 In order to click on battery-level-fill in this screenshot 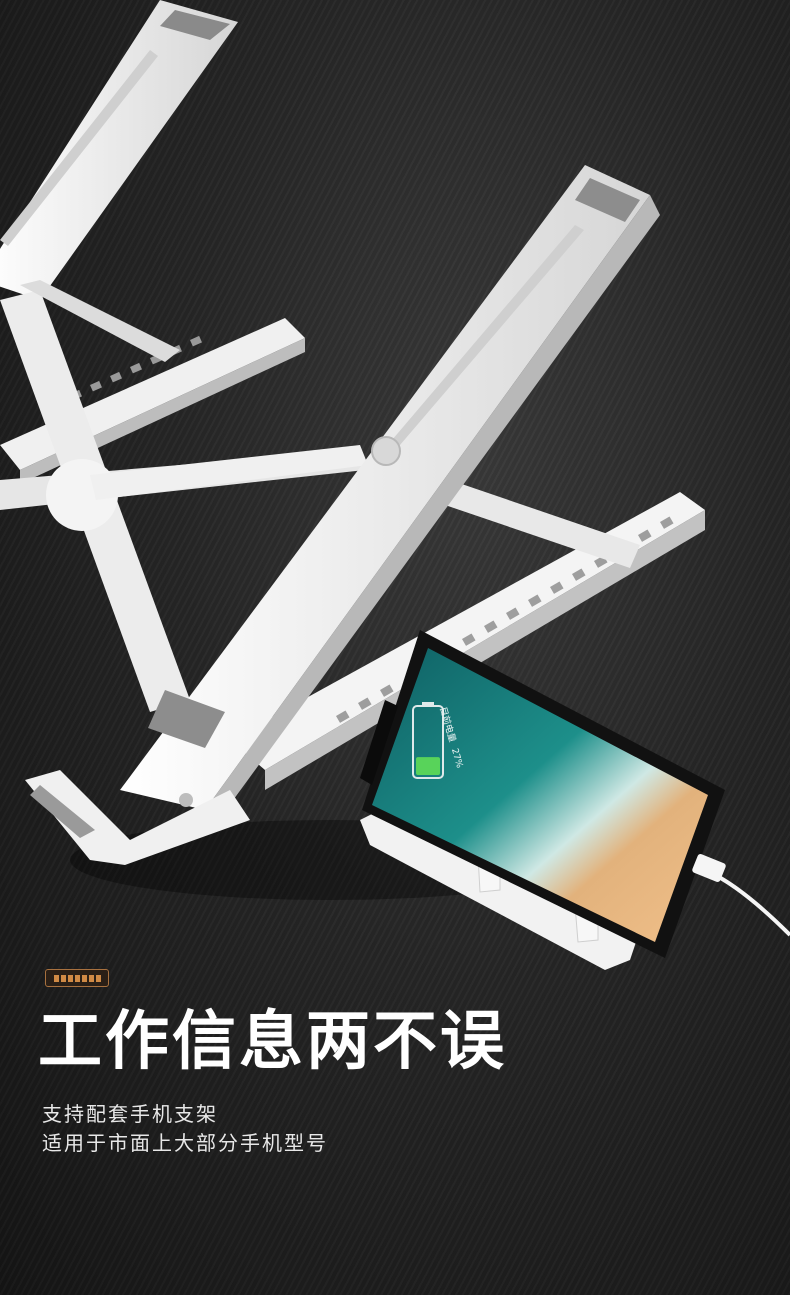, I will do `click(428, 766)`.